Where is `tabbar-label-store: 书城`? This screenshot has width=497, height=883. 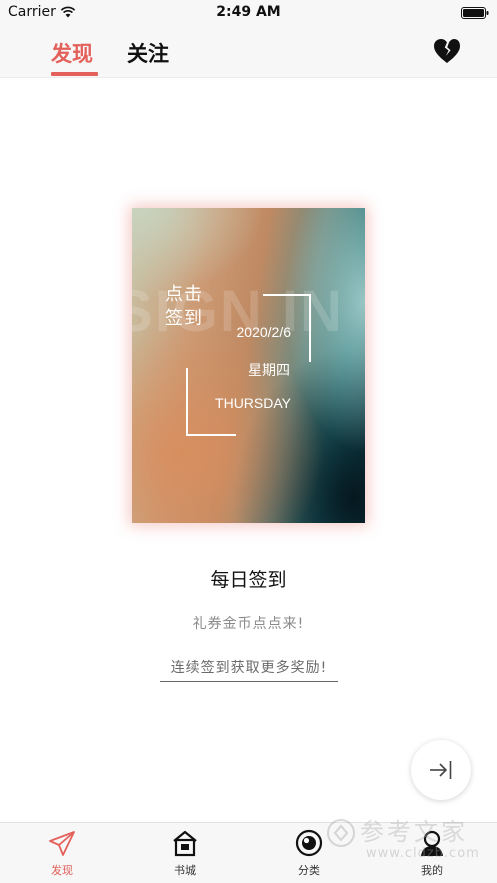
tabbar-label-store: 书城 is located at coordinates (185, 870).